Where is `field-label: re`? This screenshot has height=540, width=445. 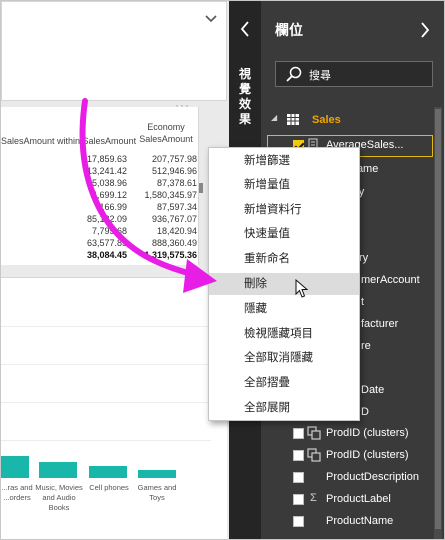
field-label: re is located at coordinates (366, 346).